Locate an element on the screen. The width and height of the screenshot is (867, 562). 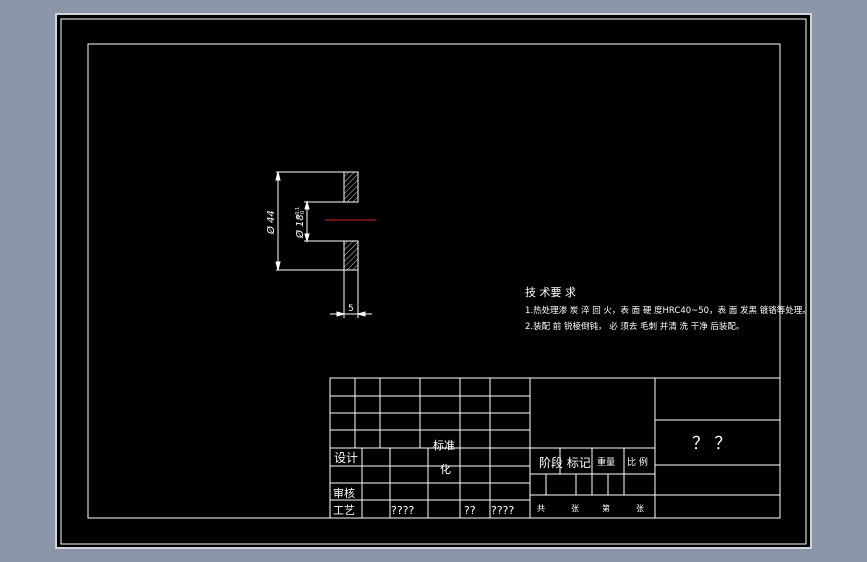
unknown-field-3: ???? is located at coordinates (503, 510).